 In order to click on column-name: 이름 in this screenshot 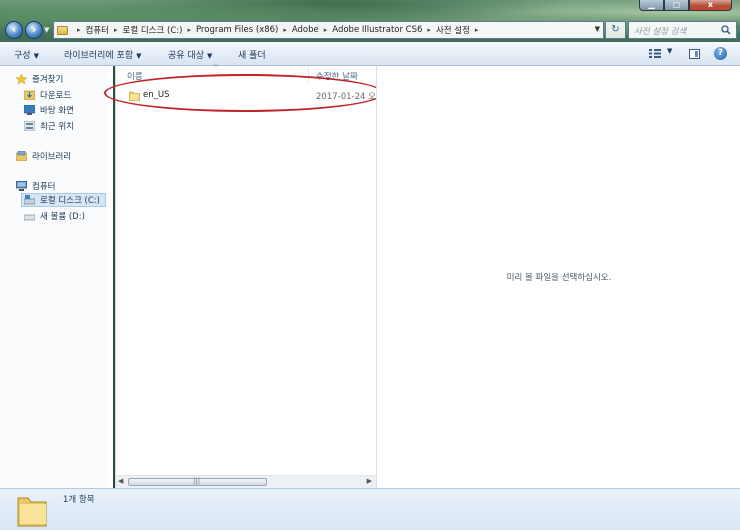, I will do `click(135, 76)`.